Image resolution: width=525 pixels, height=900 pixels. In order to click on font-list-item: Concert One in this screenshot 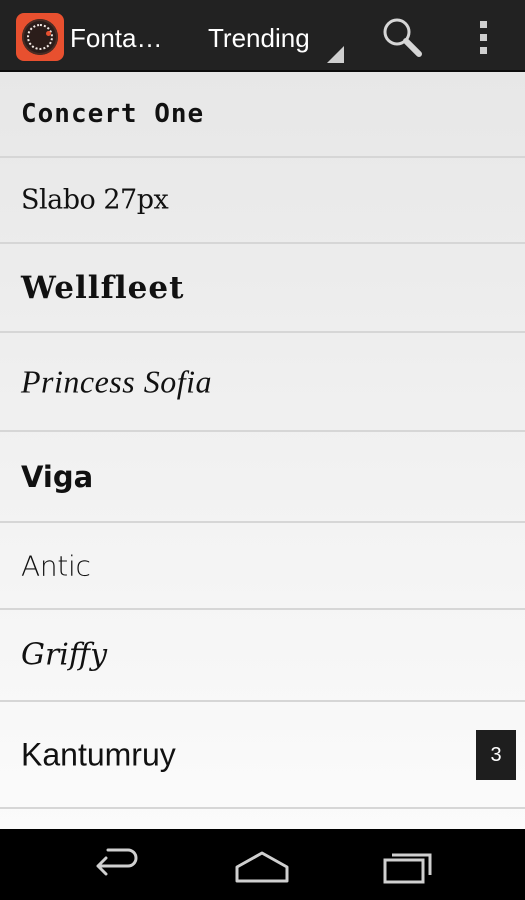, I will do `click(262, 115)`.